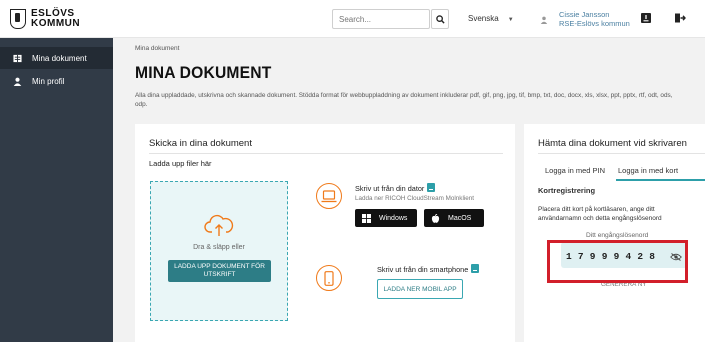  I want to click on drop-text: Dra & släpp eller, so click(219, 247).